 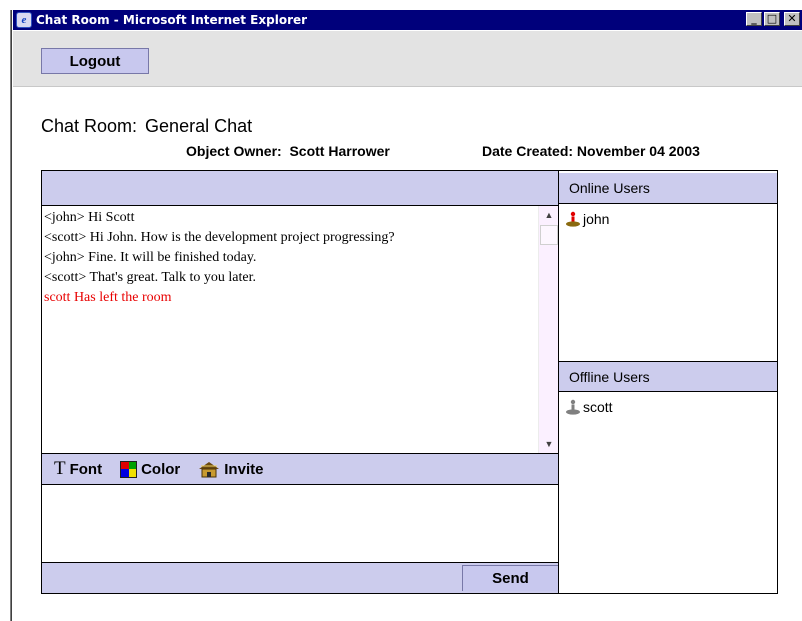 I want to click on maximize-button: □, so click(x=772, y=19).